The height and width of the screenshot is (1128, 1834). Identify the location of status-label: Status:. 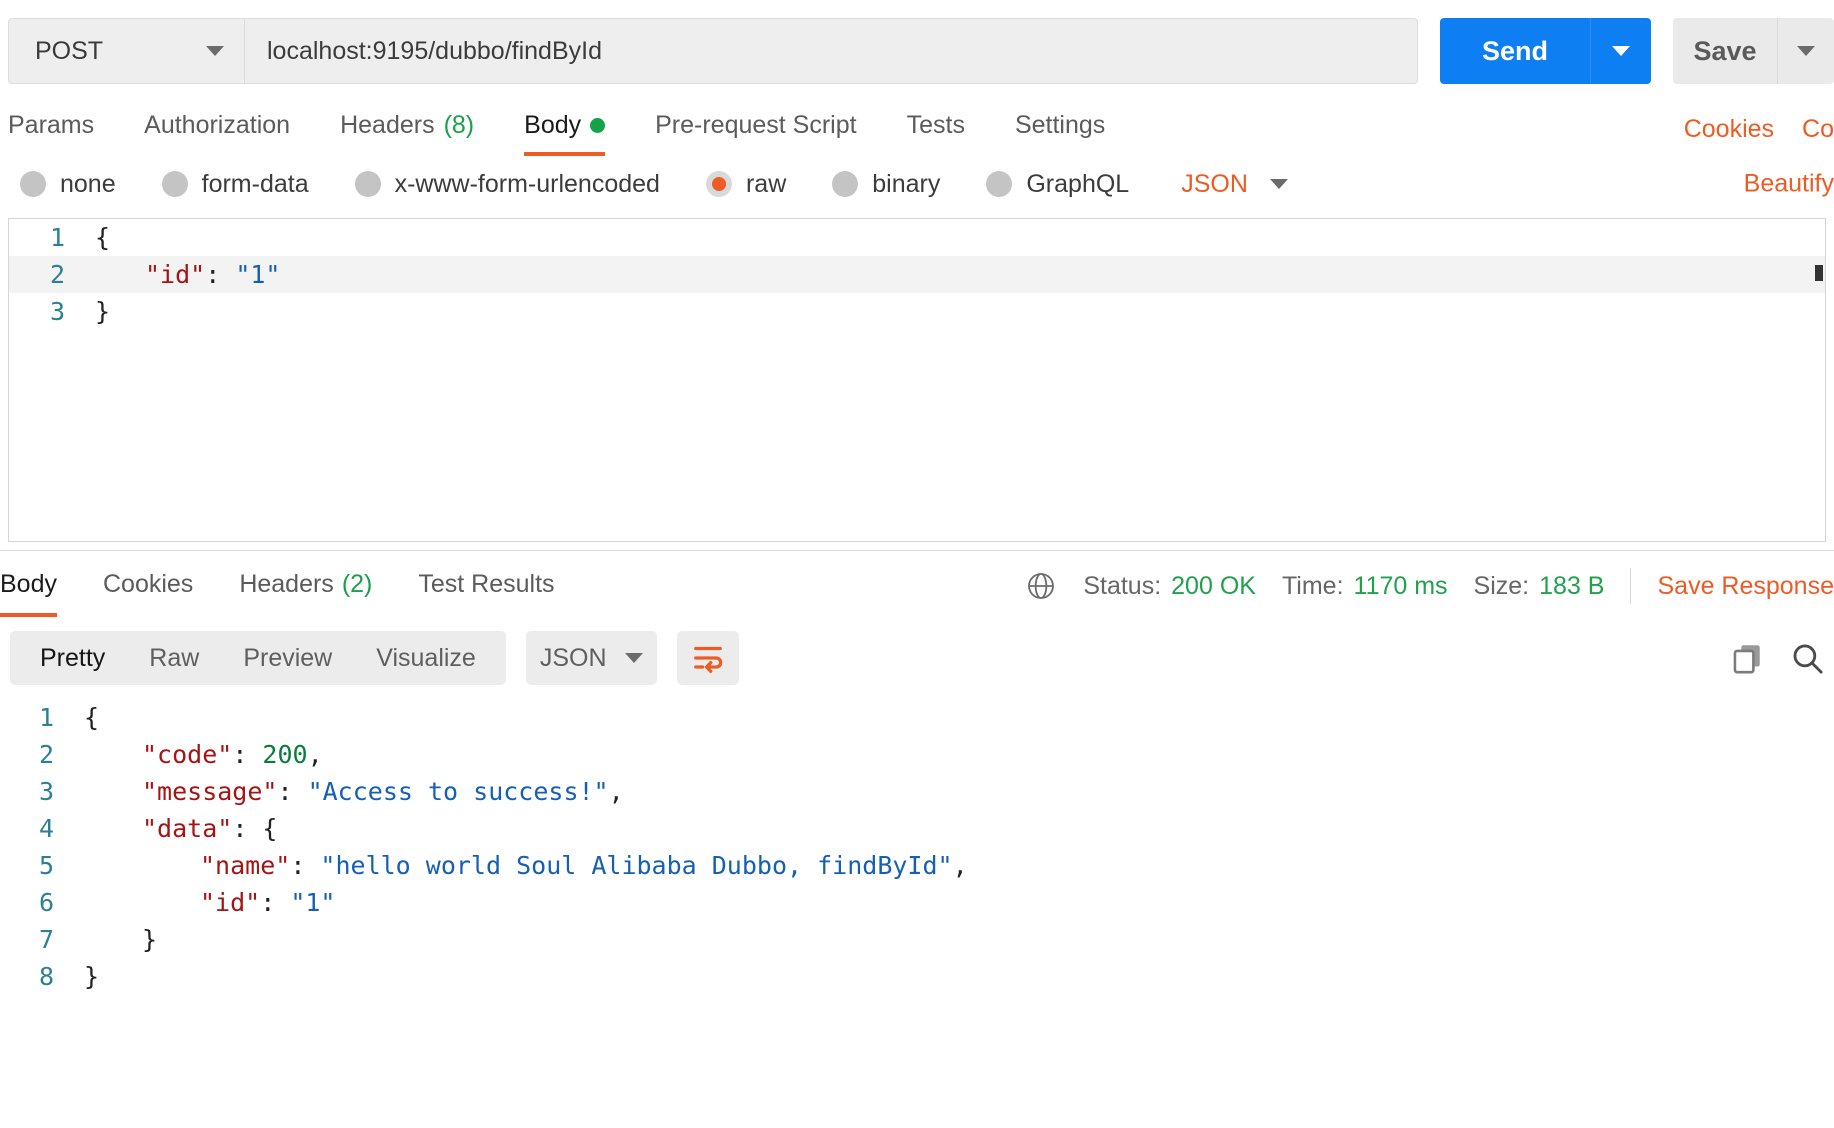
(1122, 585).